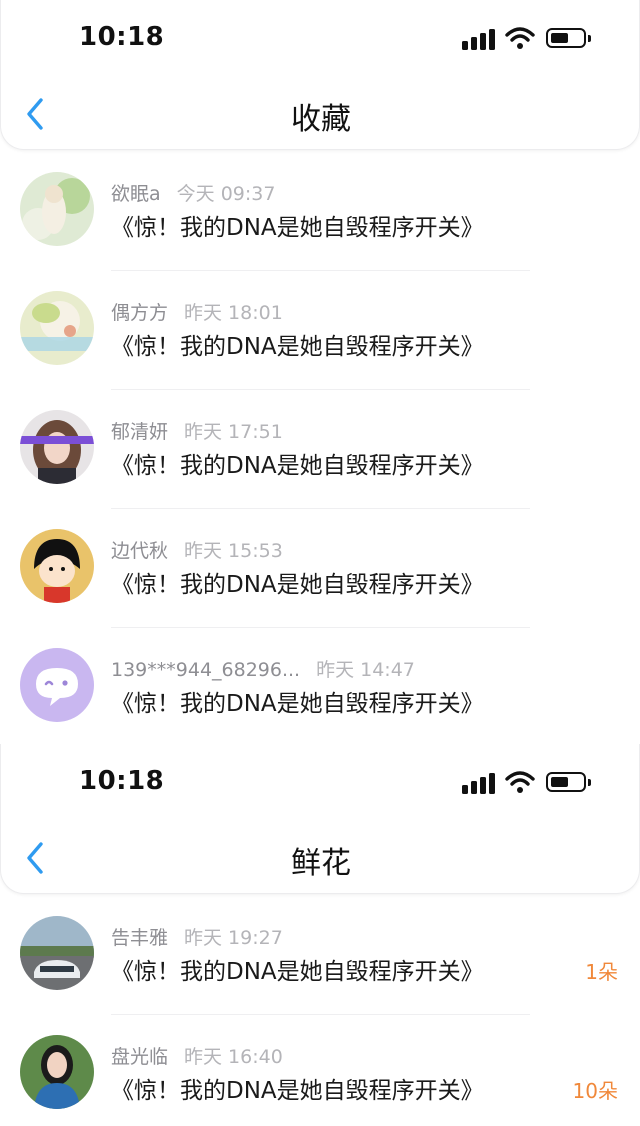 This screenshot has width=640, height=1126. Describe the element at coordinates (320, 330) in the screenshot. I see `list-item: 偶方方 昨天 18:01 《惊！我的DNA是她自毁程序开关》` at that location.